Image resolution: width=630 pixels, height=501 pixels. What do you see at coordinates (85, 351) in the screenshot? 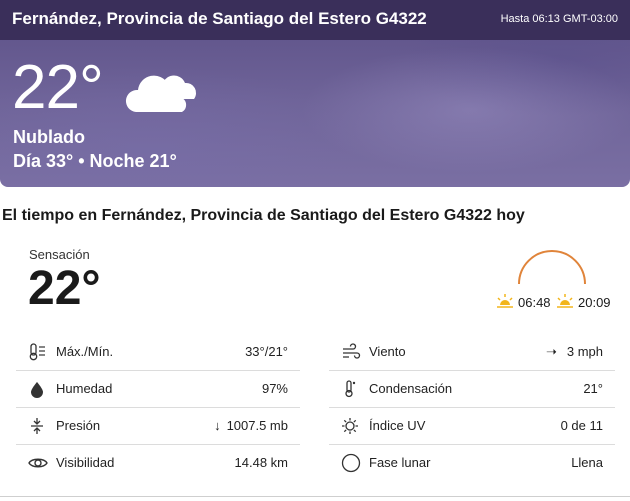
I see `detail-label: Máx./Mín.` at bounding box center [85, 351].